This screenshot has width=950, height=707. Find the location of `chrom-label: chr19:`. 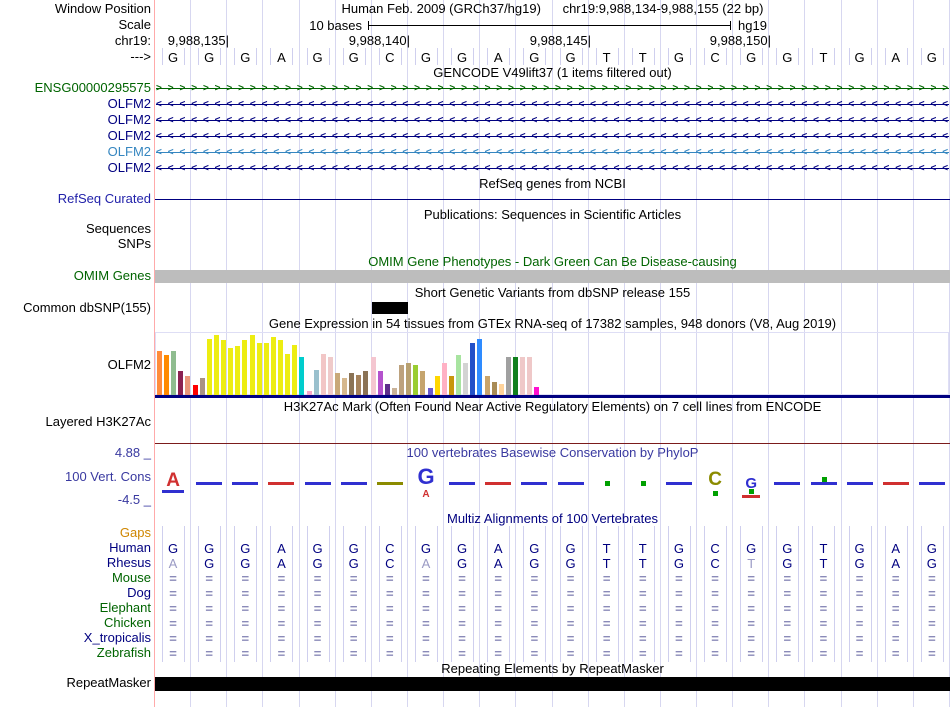

chrom-label: chr19: is located at coordinates (75, 41).